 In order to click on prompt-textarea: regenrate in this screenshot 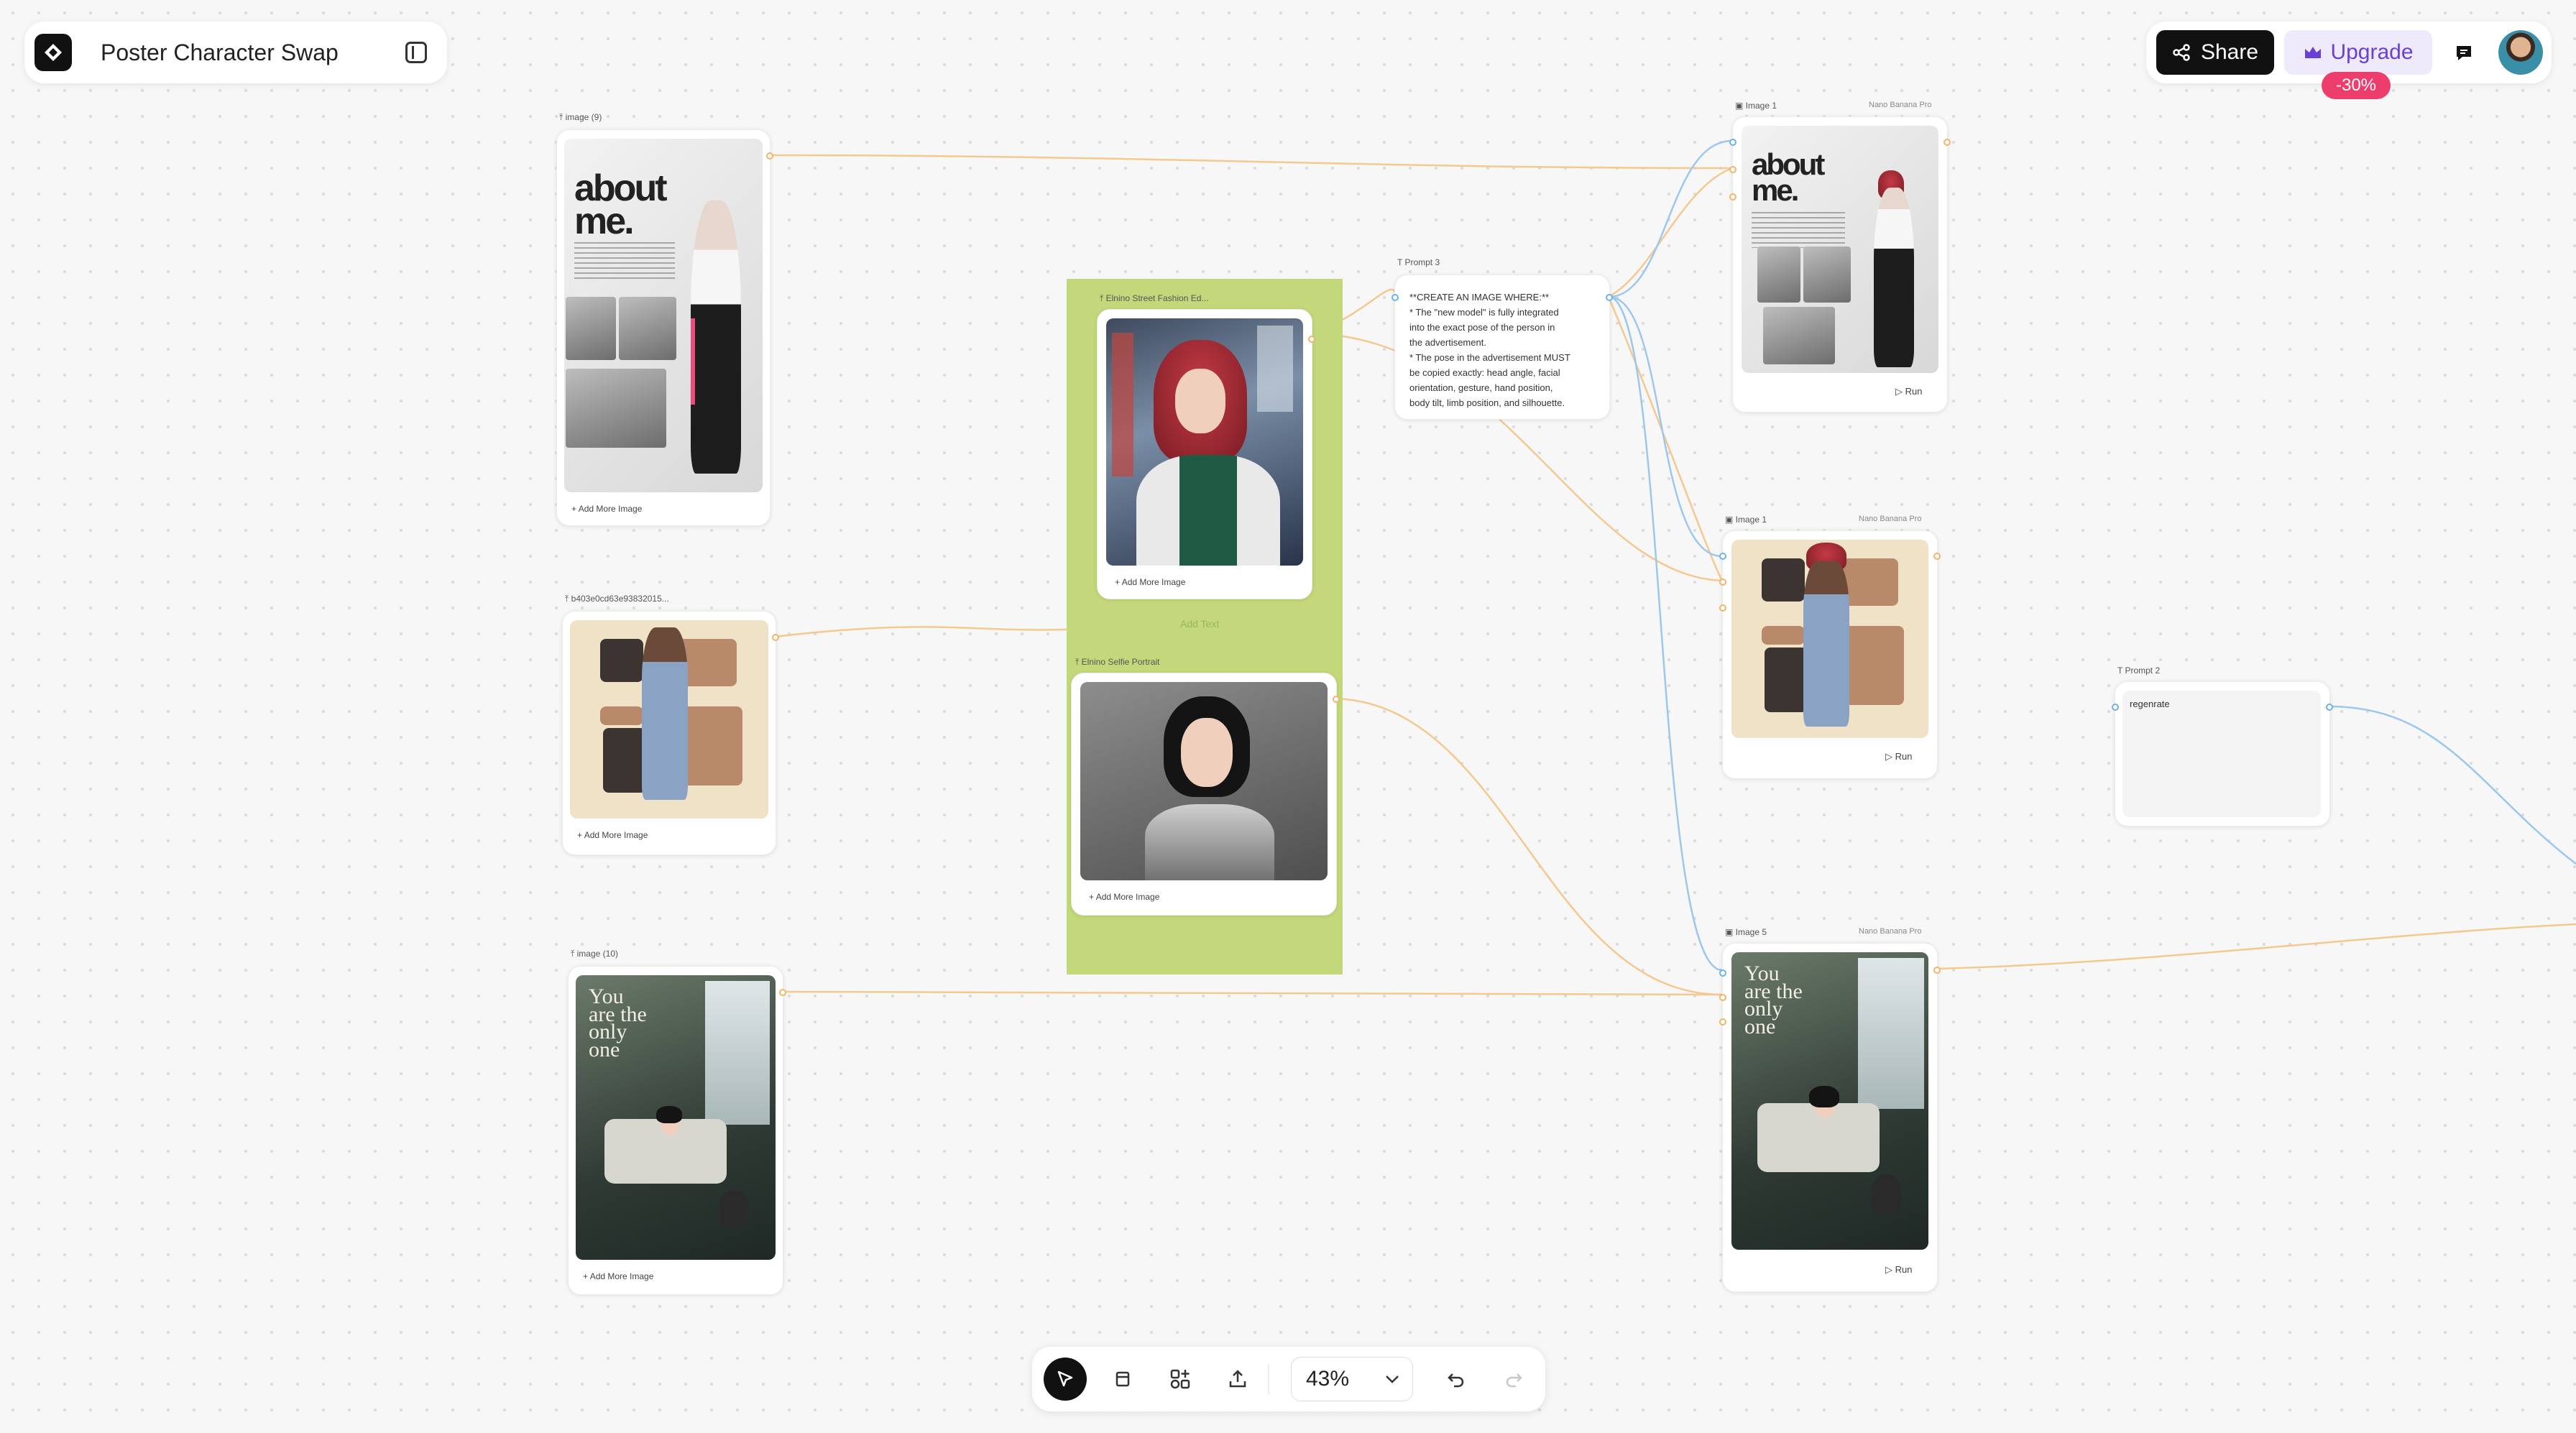, I will do `click(2221, 754)`.